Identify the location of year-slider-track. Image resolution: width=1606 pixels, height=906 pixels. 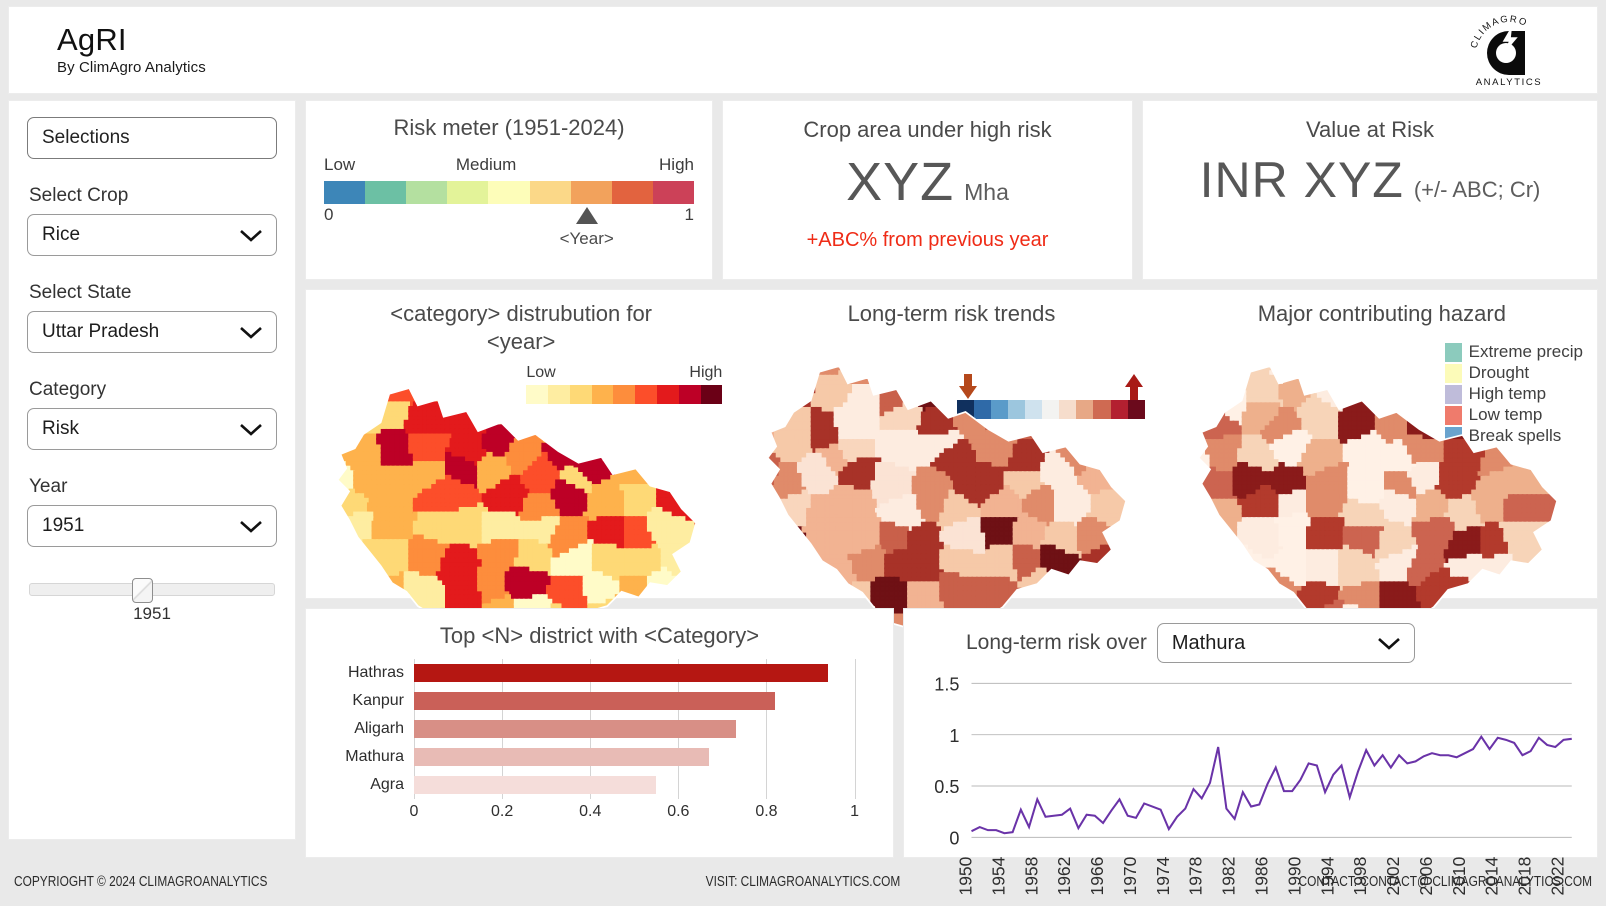
(152, 590).